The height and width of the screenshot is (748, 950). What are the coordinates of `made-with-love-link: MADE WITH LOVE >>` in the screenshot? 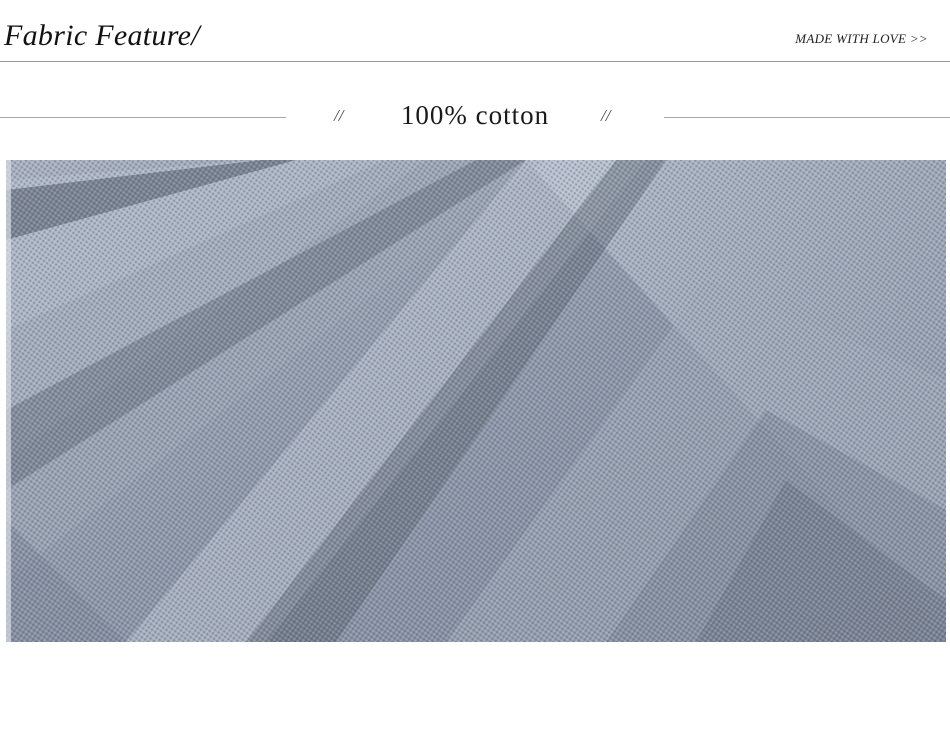 It's located at (861, 39).